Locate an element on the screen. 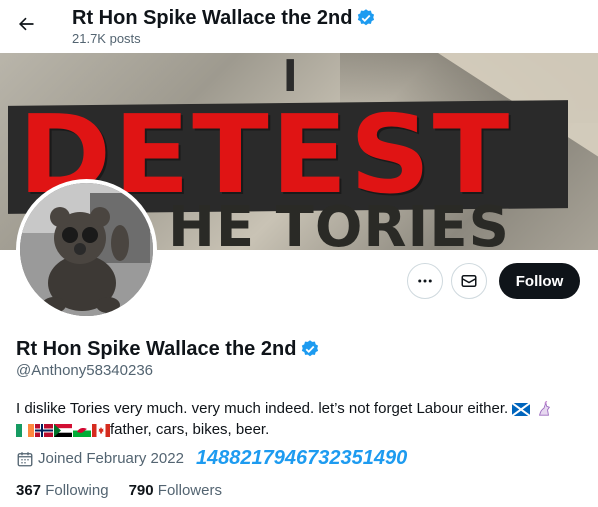 The image size is (598, 507). sudan-flag-icon is located at coordinates (63, 430).